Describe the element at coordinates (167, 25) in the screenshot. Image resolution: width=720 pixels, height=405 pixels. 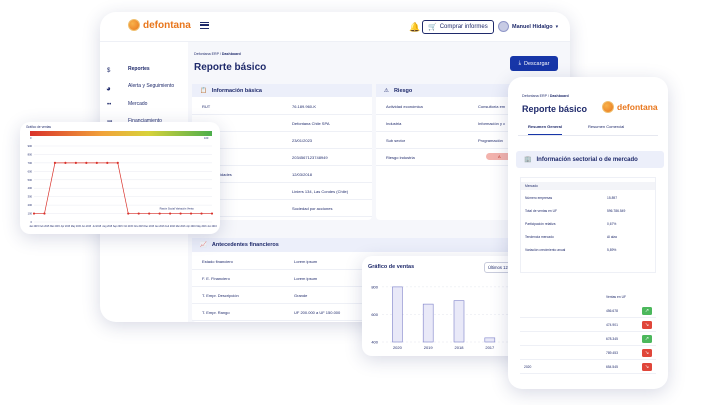
I see `logo-wordmark: defontana` at that location.